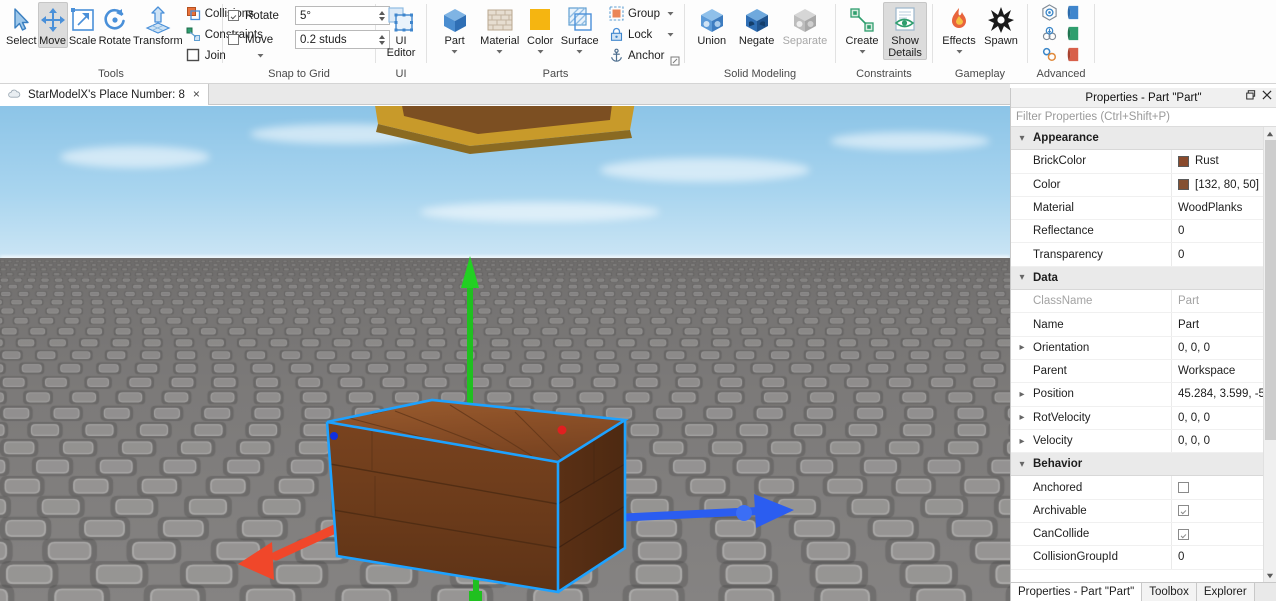  What do you see at coordinates (1137, 139) in the screenshot?
I see `property-category-appearance: ▾ Appearance` at bounding box center [1137, 139].